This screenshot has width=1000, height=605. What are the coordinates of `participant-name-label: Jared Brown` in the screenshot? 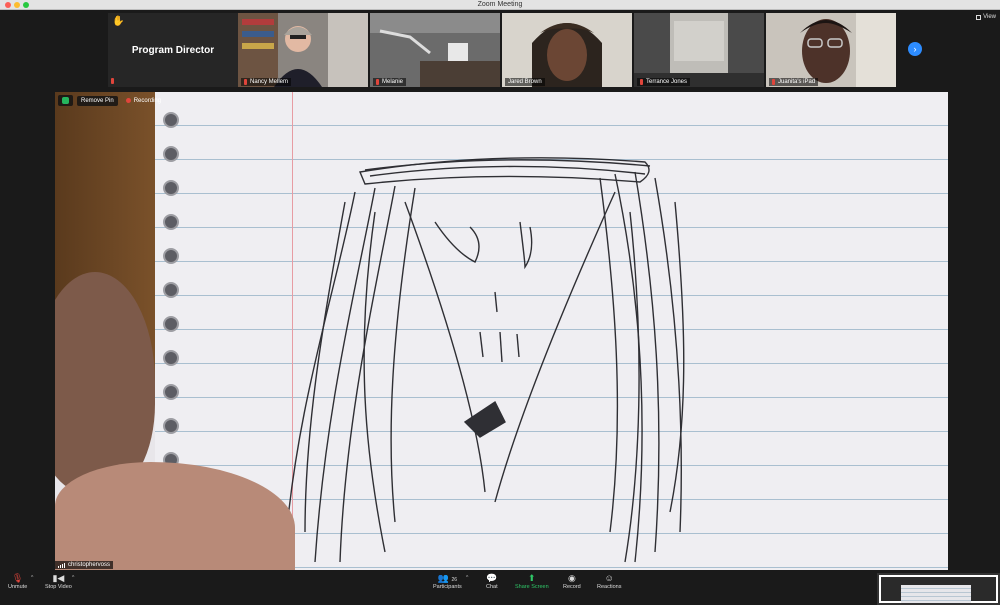 It's located at (525, 82).